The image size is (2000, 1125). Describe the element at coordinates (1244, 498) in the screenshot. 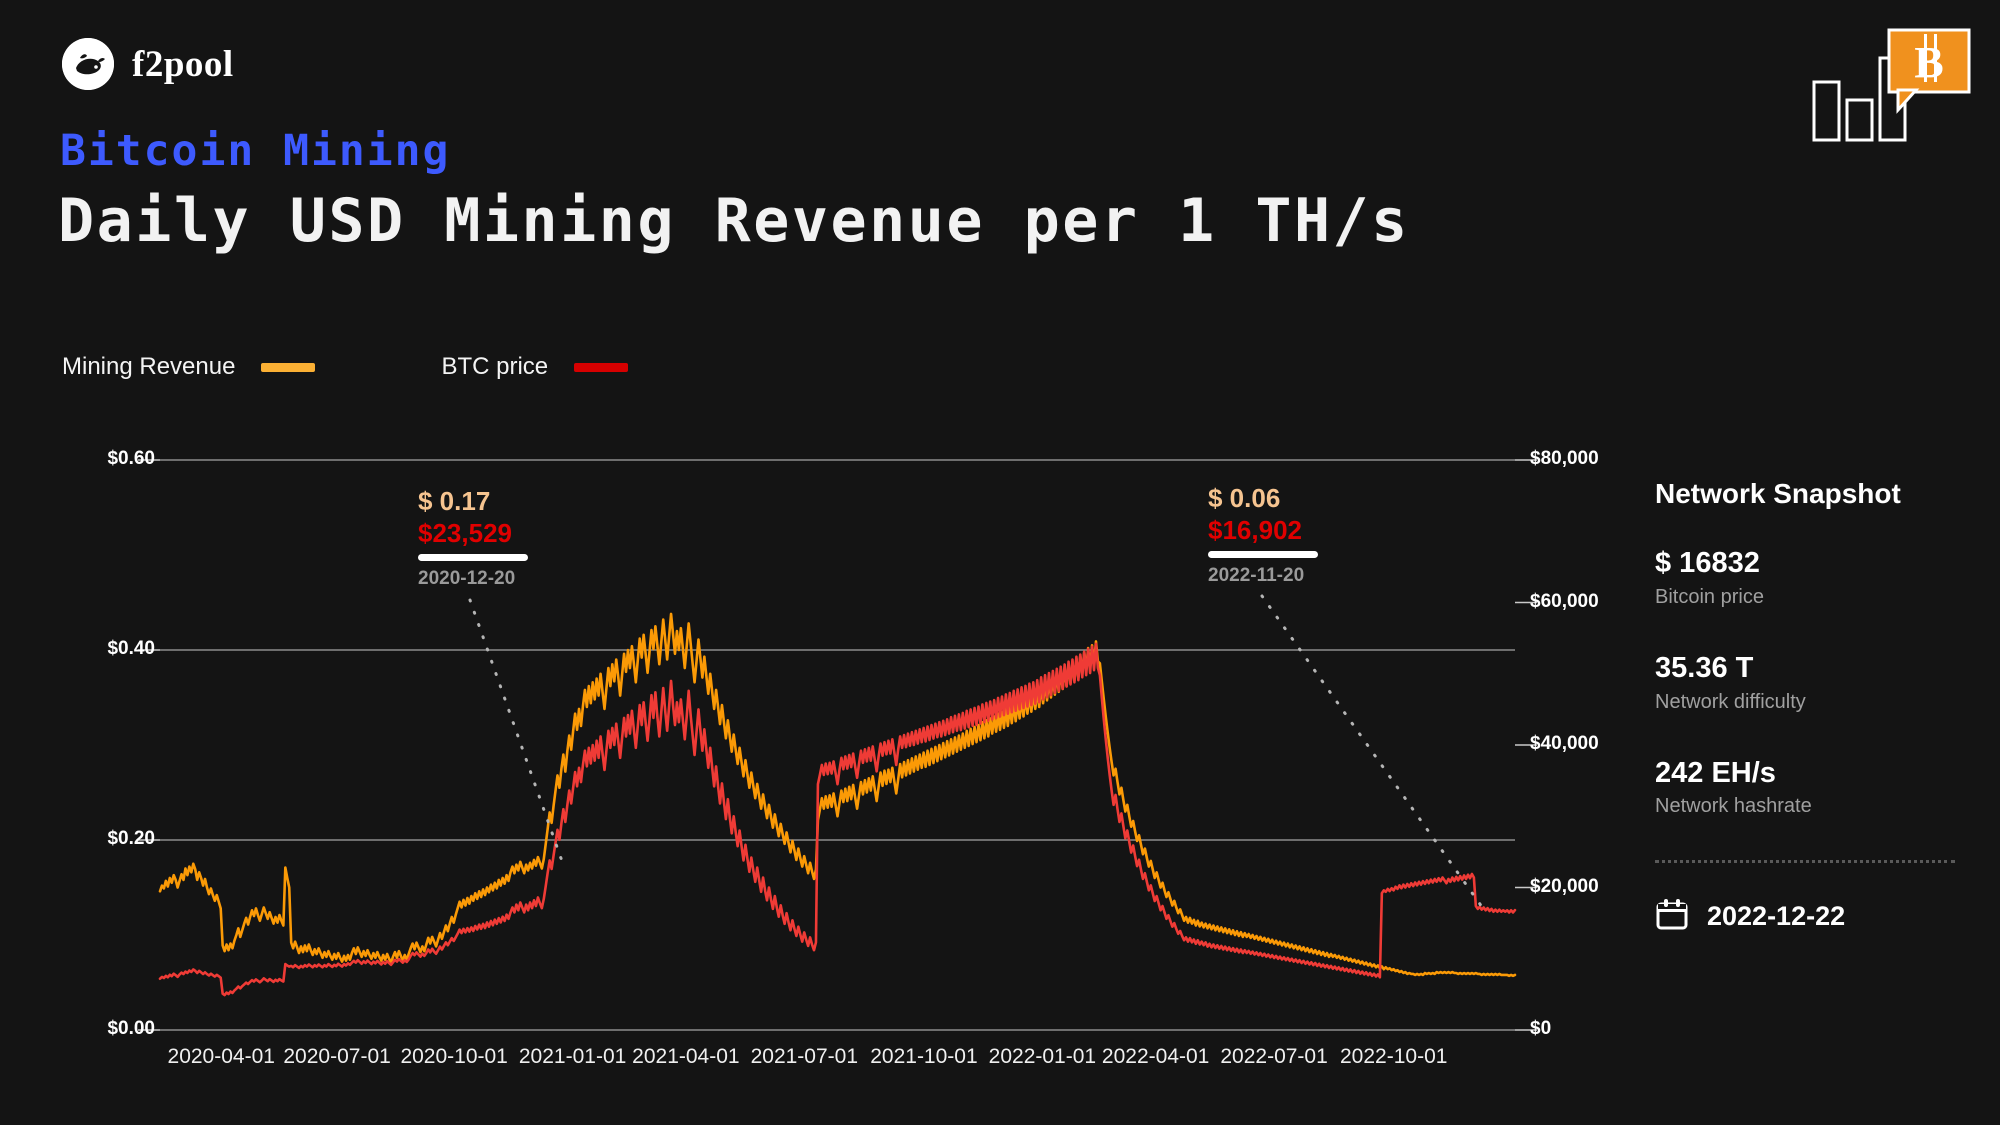

I see `annotation-revenue: $ 0.06` at that location.